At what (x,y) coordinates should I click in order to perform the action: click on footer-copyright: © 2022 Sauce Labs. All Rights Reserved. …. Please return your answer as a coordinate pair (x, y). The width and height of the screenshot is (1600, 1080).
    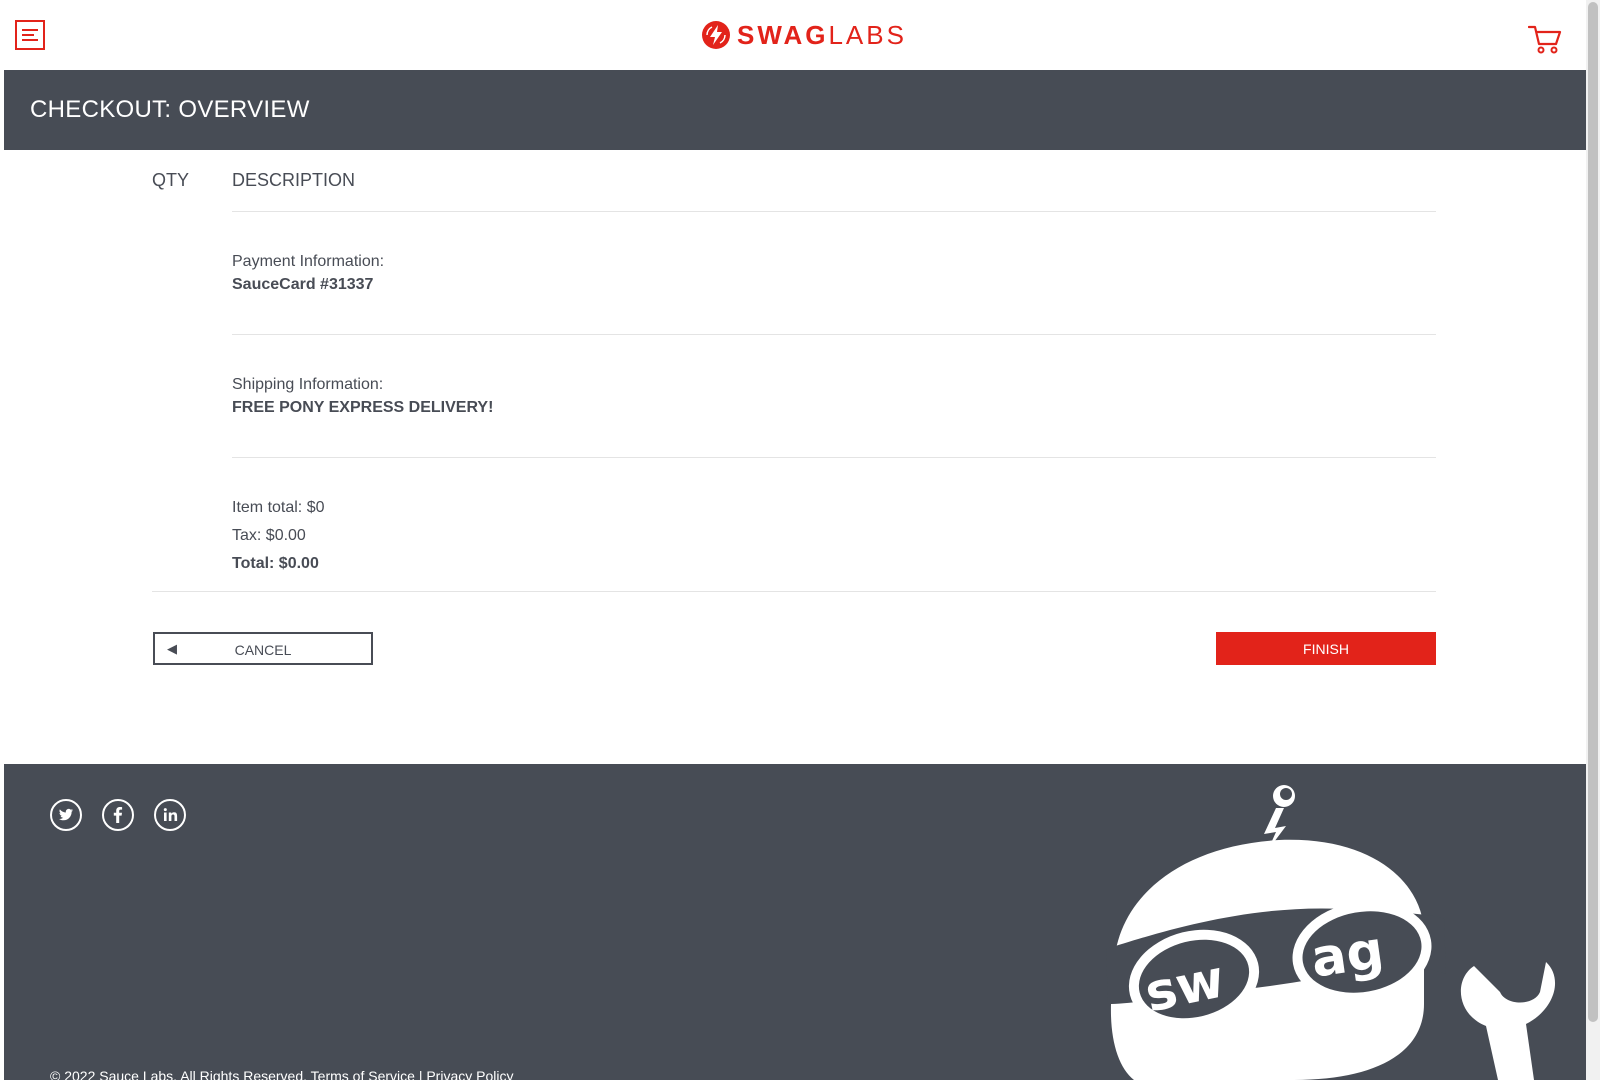
    Looking at the image, I should click on (281, 1074).